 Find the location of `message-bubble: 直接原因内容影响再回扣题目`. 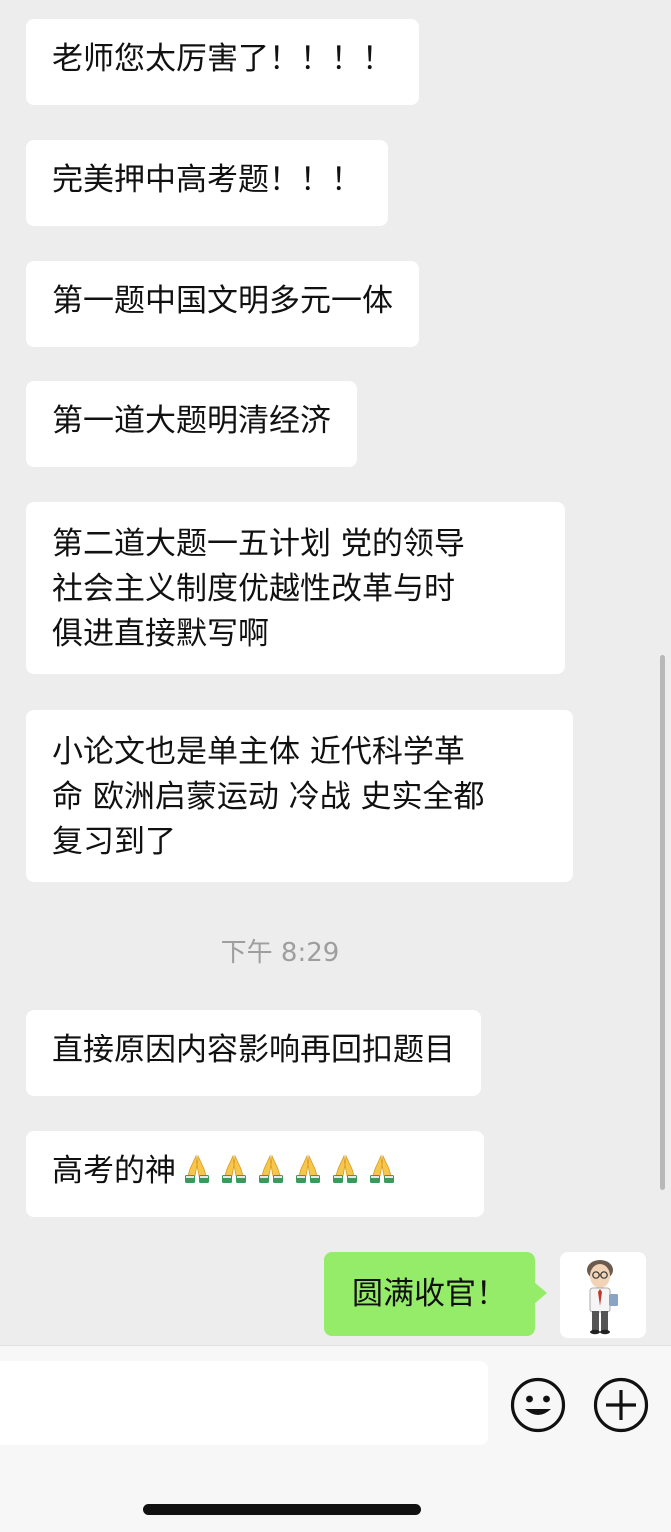

message-bubble: 直接原因内容影响再回扣题目 is located at coordinates (253, 1053).